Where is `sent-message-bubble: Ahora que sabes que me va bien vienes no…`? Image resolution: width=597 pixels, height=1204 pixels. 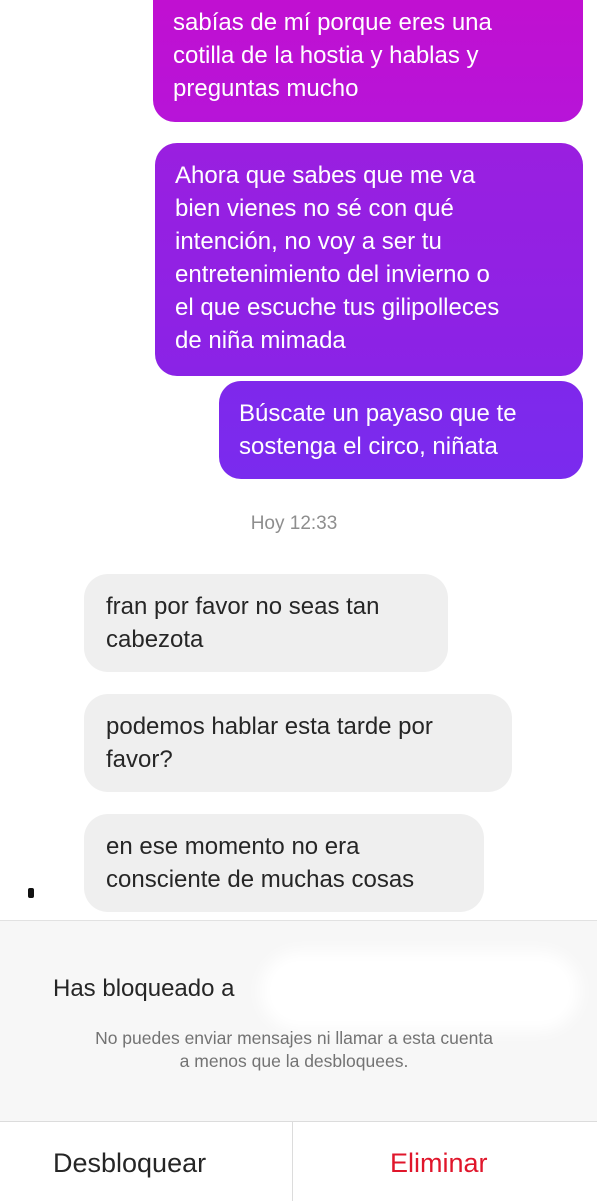 sent-message-bubble: Ahora que sabes que me va bien vienes no… is located at coordinates (369, 259).